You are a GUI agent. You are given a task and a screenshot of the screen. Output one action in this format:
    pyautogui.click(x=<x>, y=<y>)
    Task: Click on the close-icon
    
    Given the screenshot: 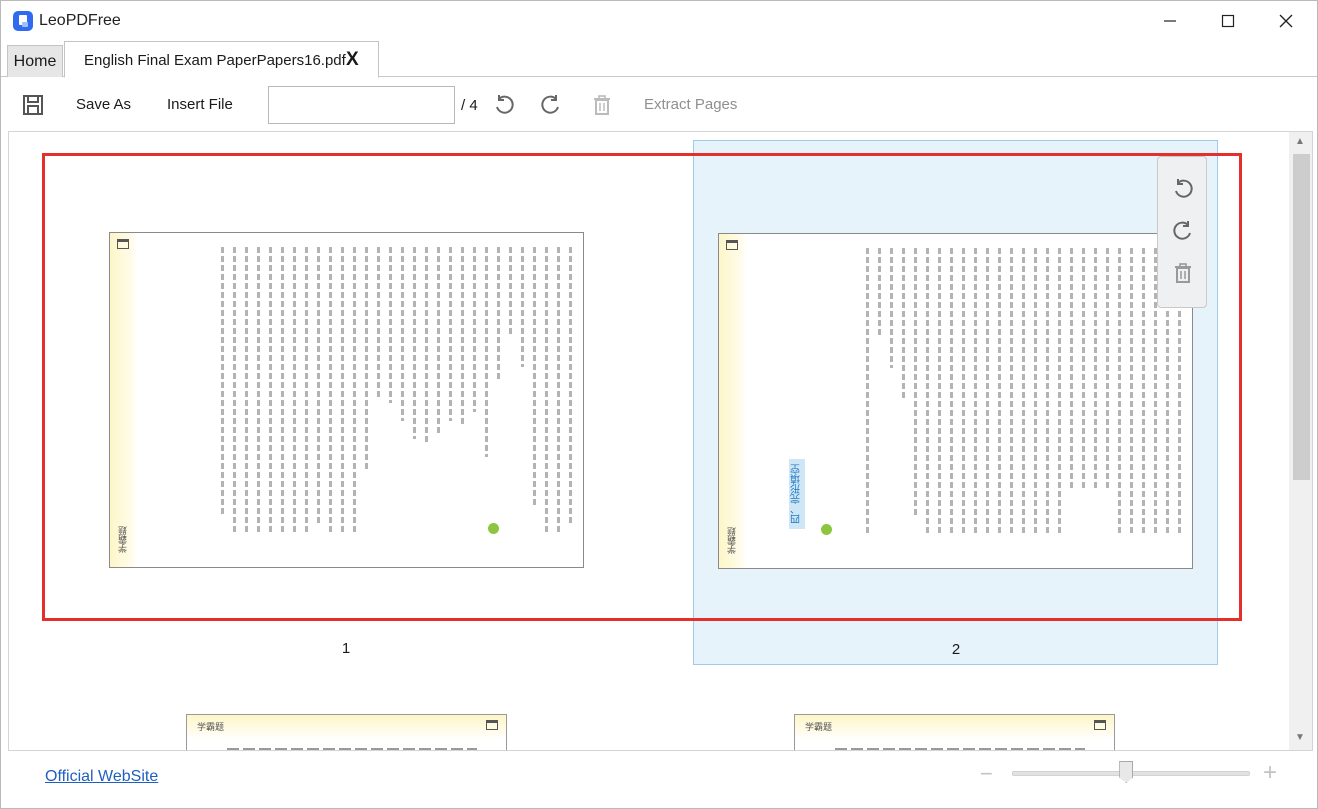 What is the action you would take?
    pyautogui.click(x=1286, y=21)
    